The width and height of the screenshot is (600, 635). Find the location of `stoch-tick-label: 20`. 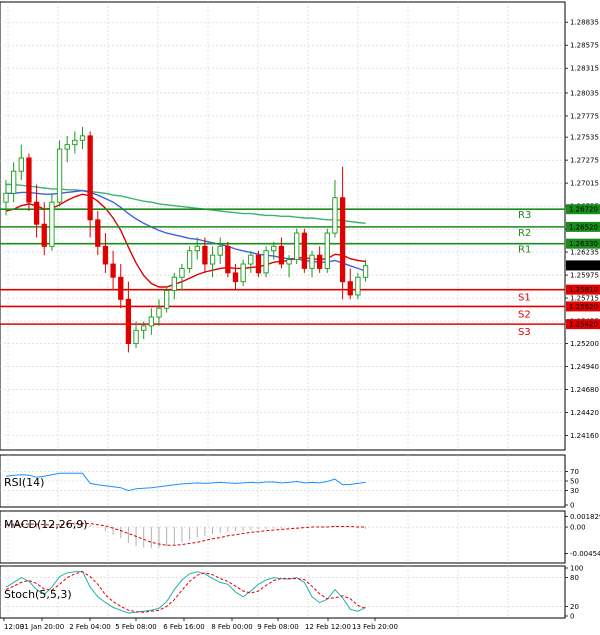

stoch-tick-label: 20 is located at coordinates (574, 607).